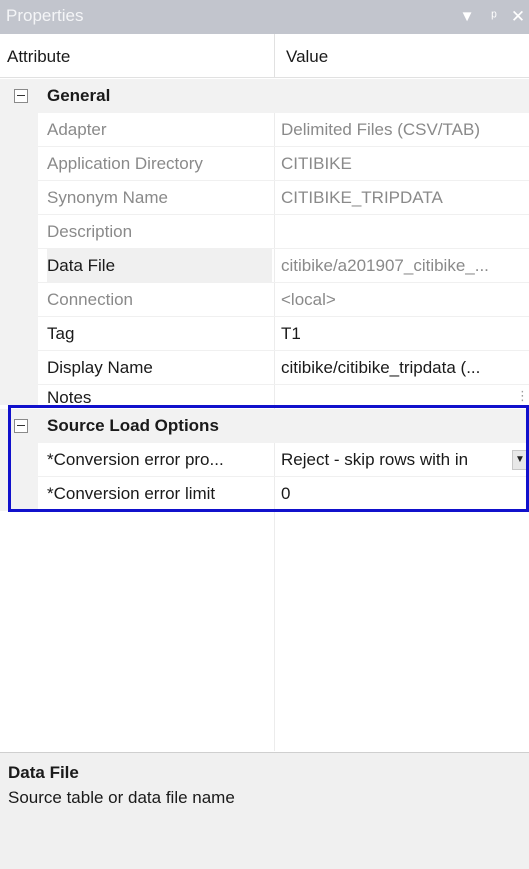 The height and width of the screenshot is (869, 529). Describe the element at coordinates (90, 231) in the screenshot. I see `property-name: Description` at that location.